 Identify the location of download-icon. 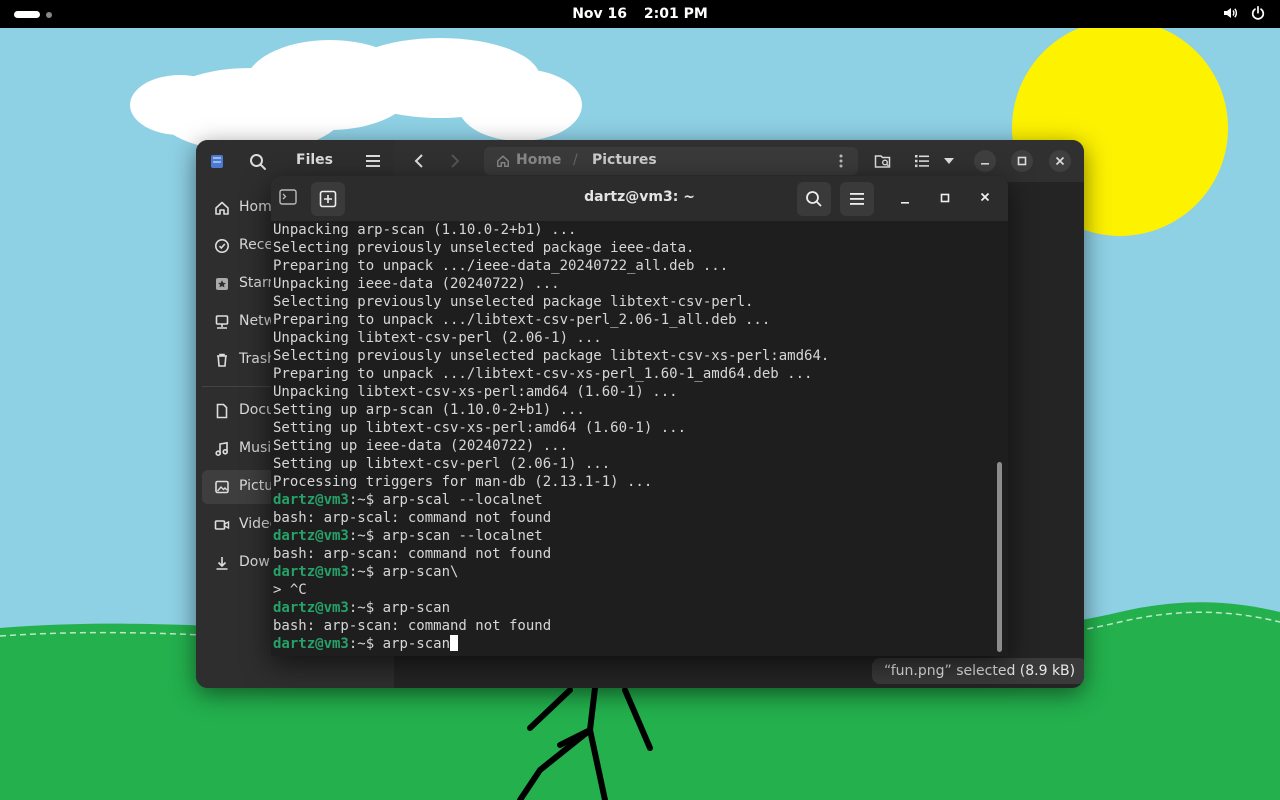
(222, 563).